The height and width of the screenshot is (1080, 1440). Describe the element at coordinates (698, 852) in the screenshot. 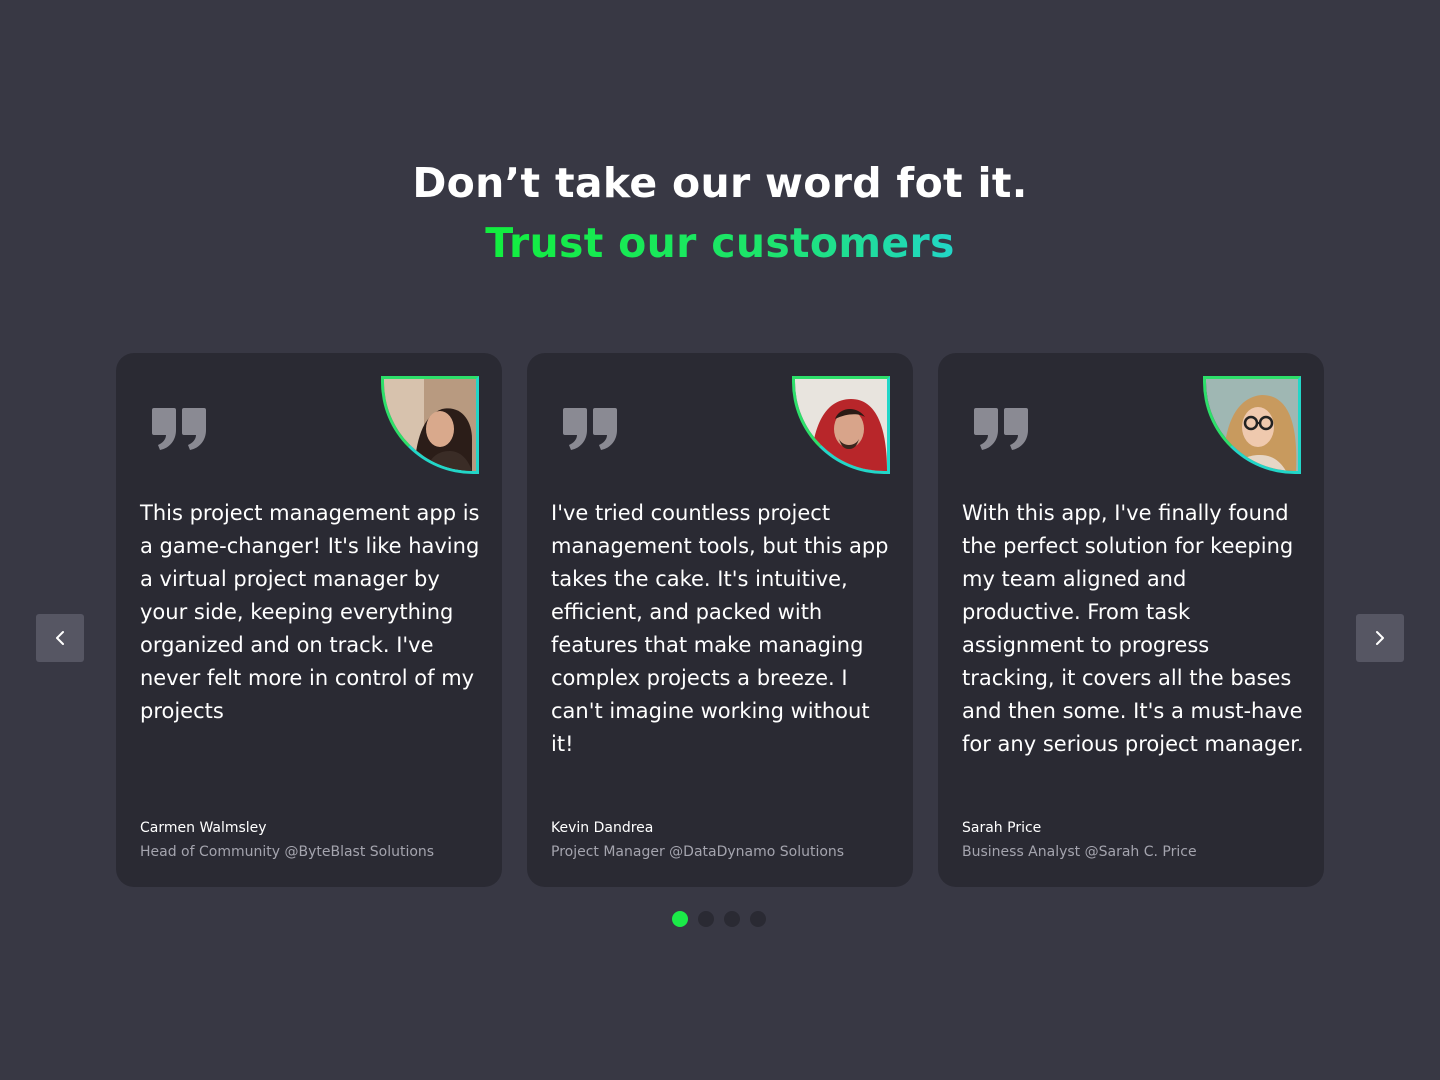

I see `author-role: Project Manager @DataDynamo Solutions` at that location.